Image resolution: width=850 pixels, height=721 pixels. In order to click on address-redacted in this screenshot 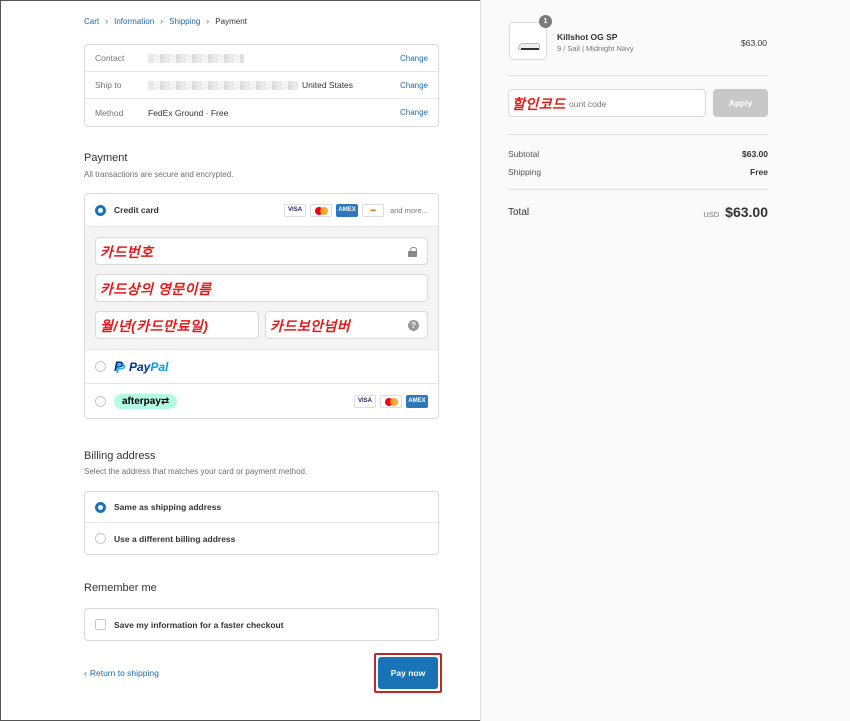, I will do `click(223, 85)`.